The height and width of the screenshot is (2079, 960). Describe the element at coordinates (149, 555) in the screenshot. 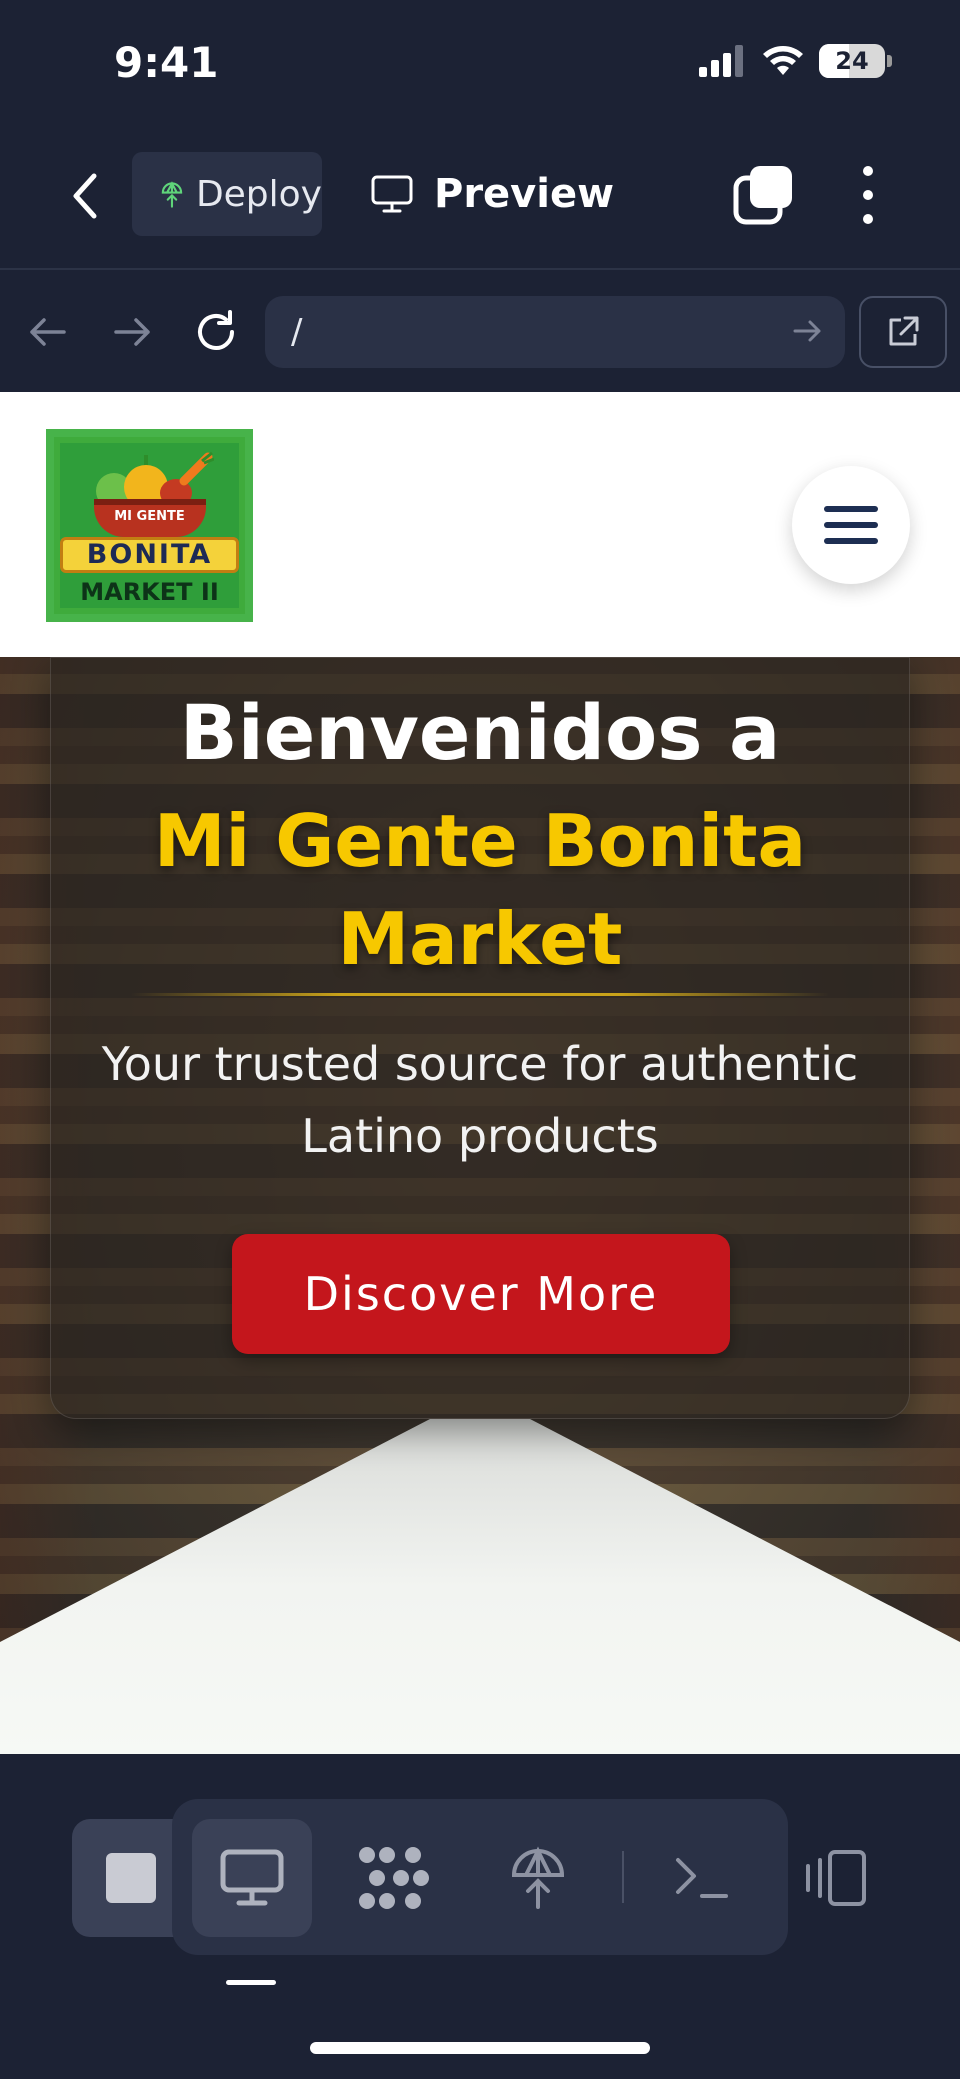

I see `logo-text-bonita: BONITA` at that location.